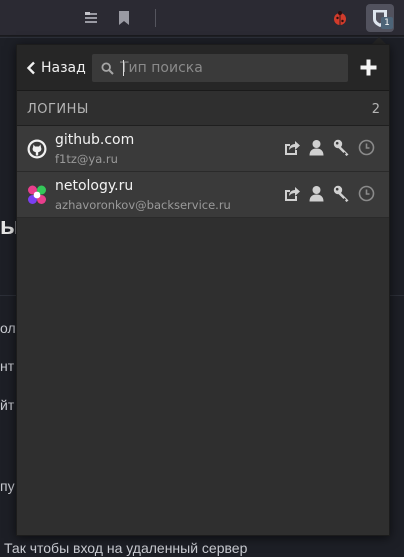 The width and height of the screenshot is (404, 557). I want to click on browser-toolbar: 1, so click(202, 18).